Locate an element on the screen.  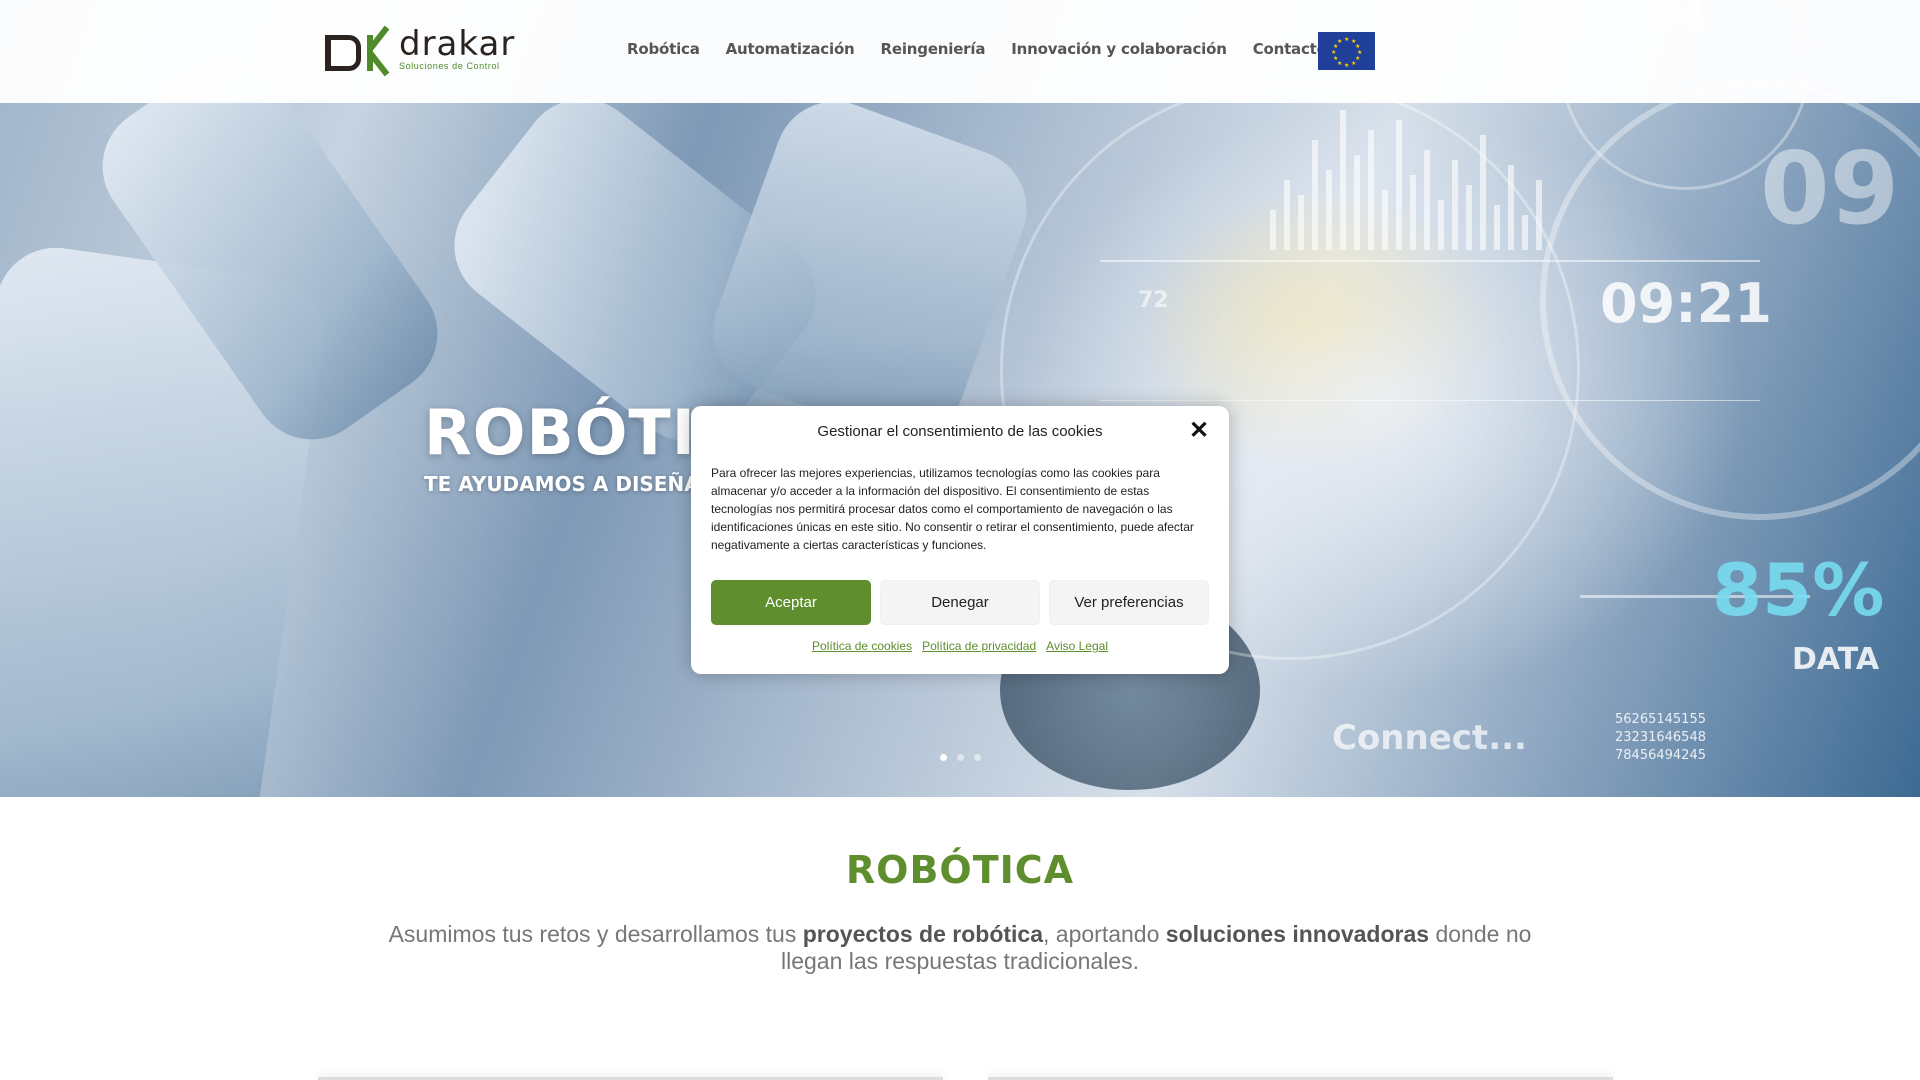
hud-big-number: 09 is located at coordinates (1830, 188).